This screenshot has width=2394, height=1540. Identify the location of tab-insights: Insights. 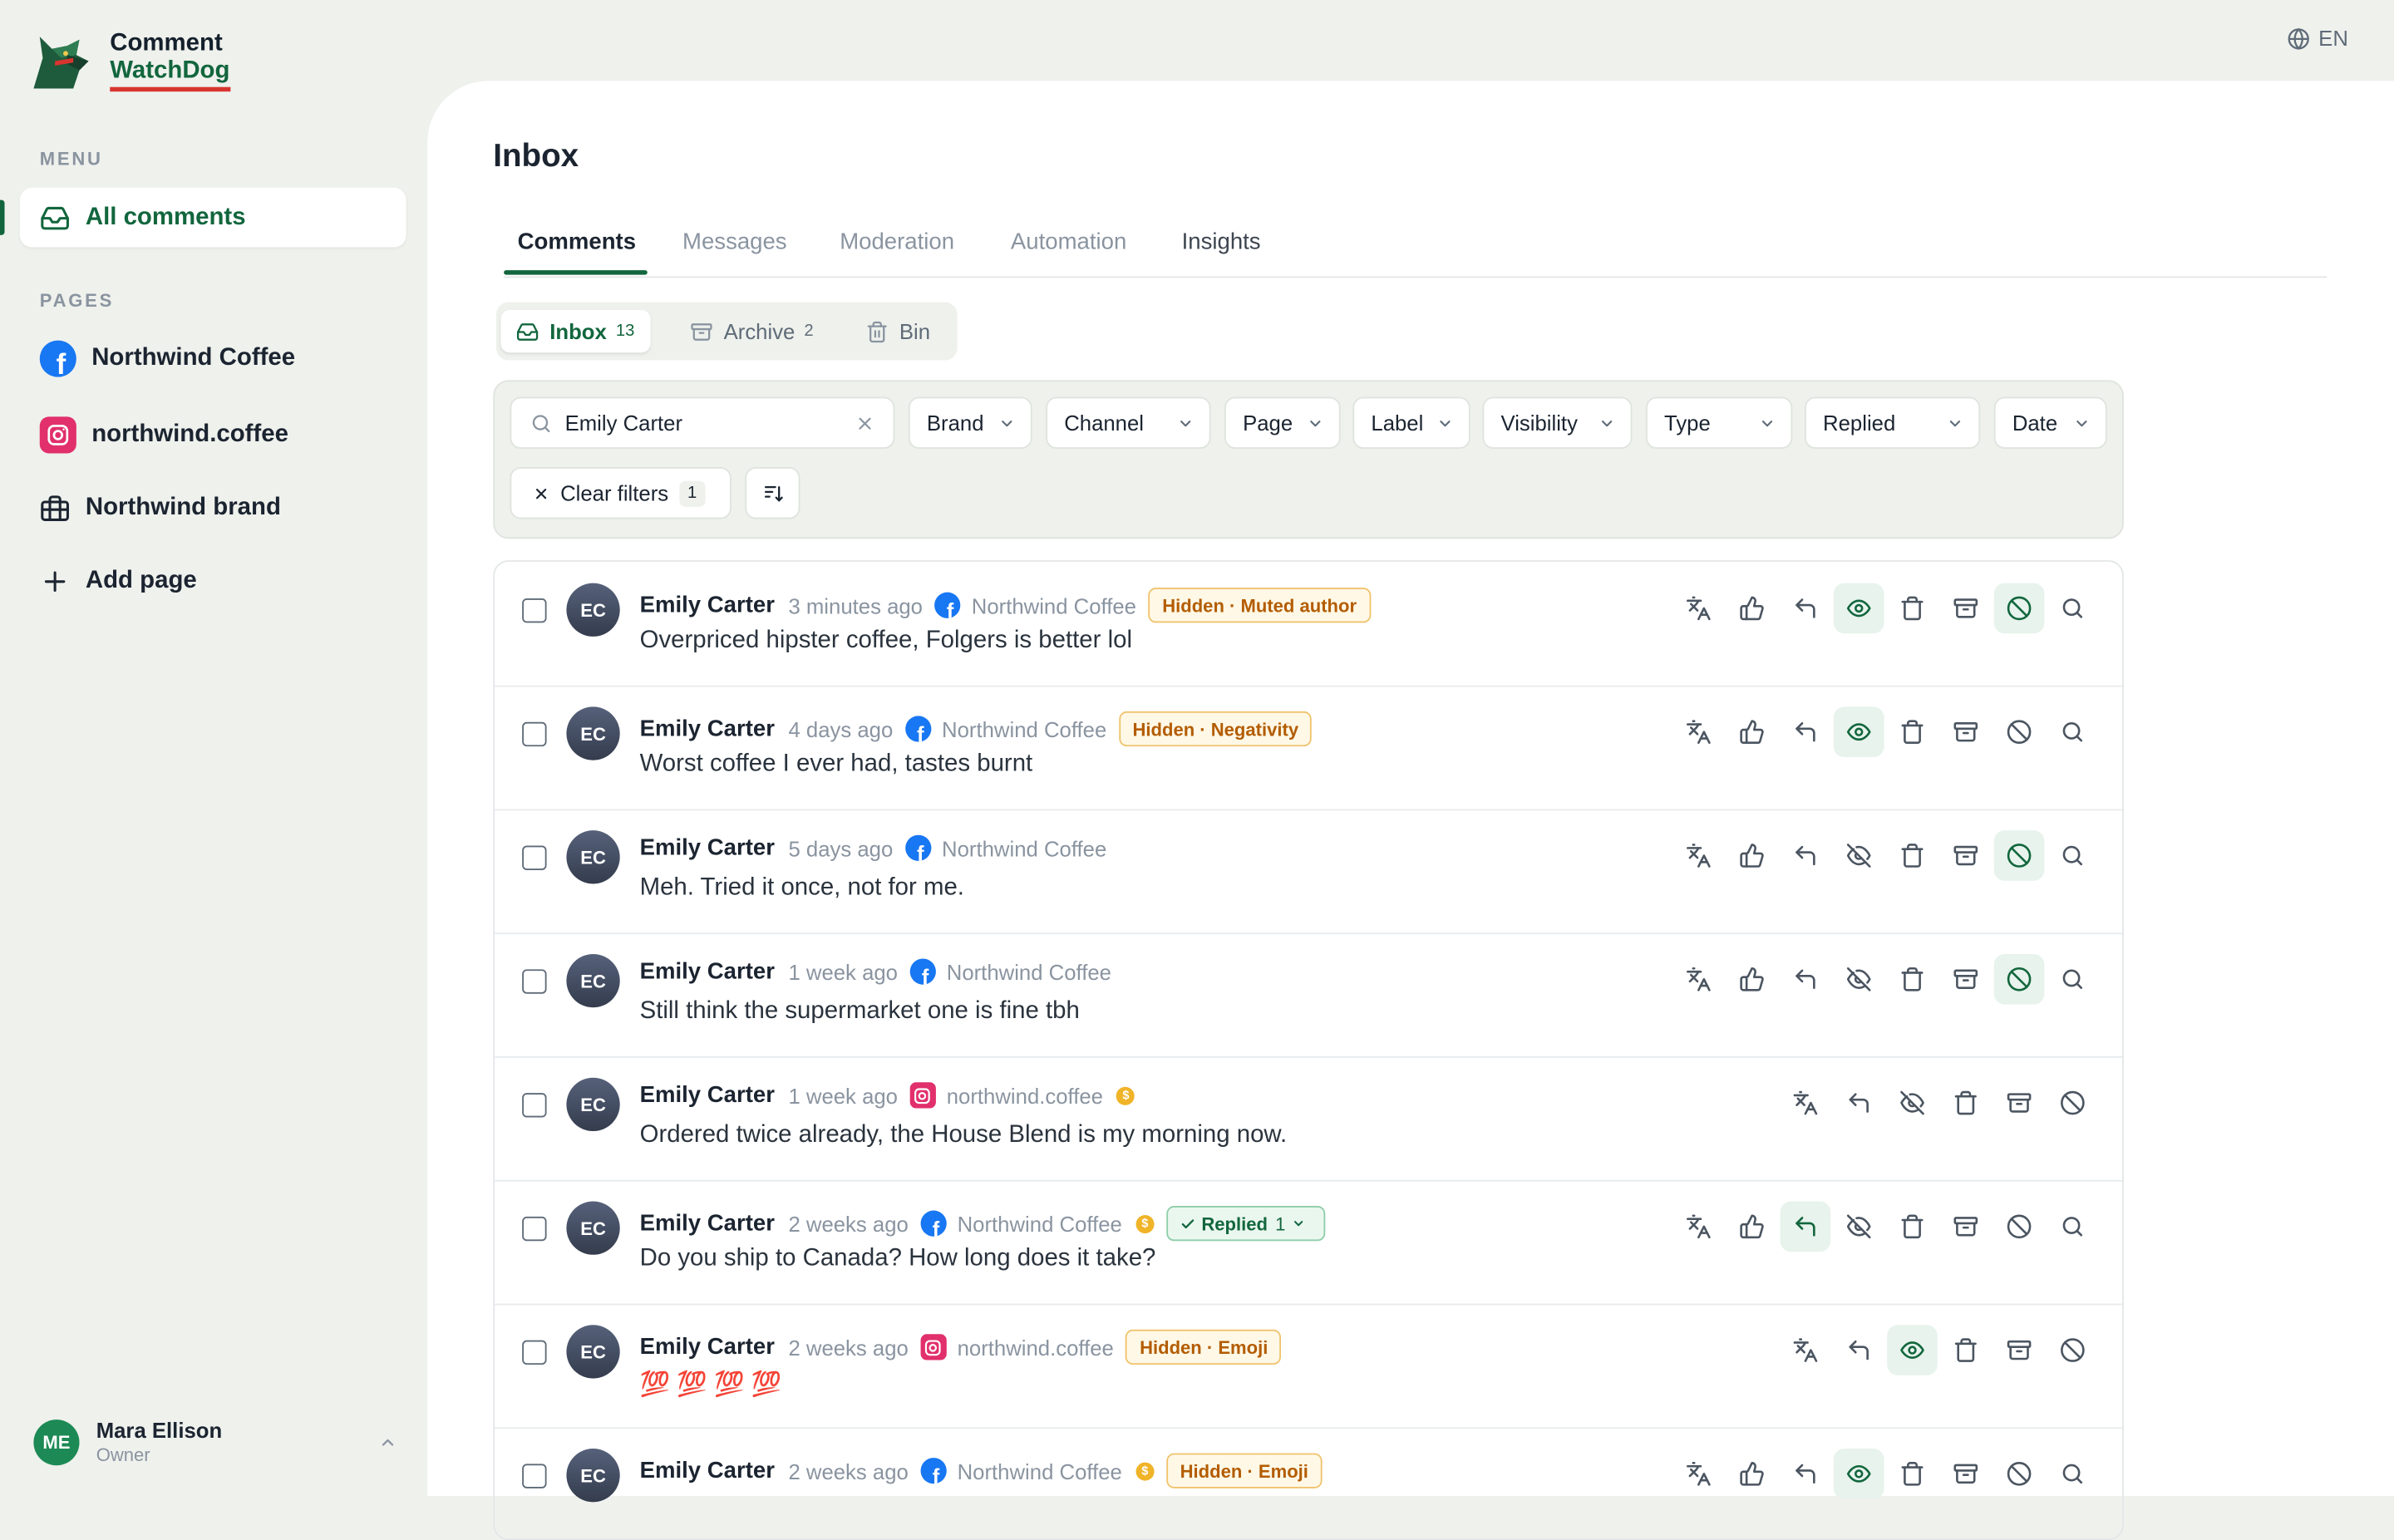
(1221, 242).